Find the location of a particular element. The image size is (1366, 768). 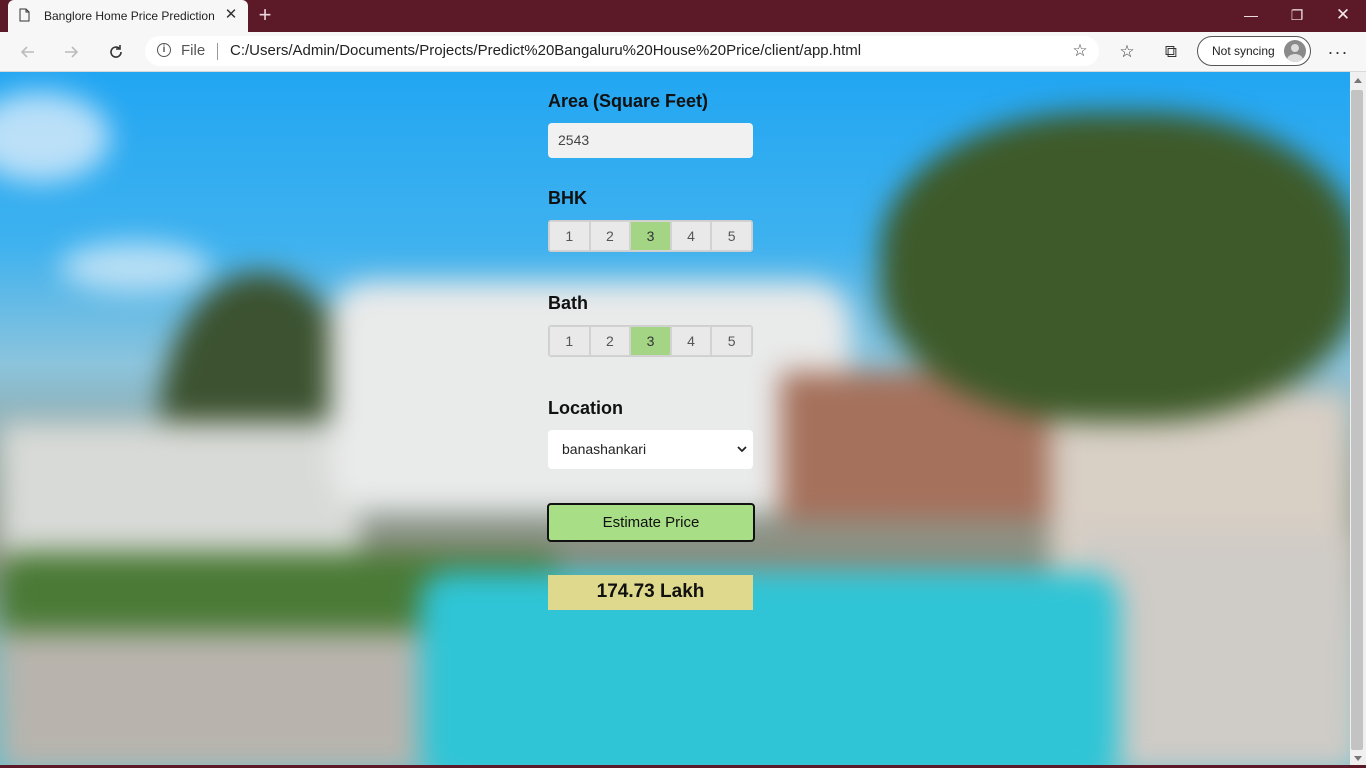

estimate-price-button: Estimate Price is located at coordinates (651, 522).